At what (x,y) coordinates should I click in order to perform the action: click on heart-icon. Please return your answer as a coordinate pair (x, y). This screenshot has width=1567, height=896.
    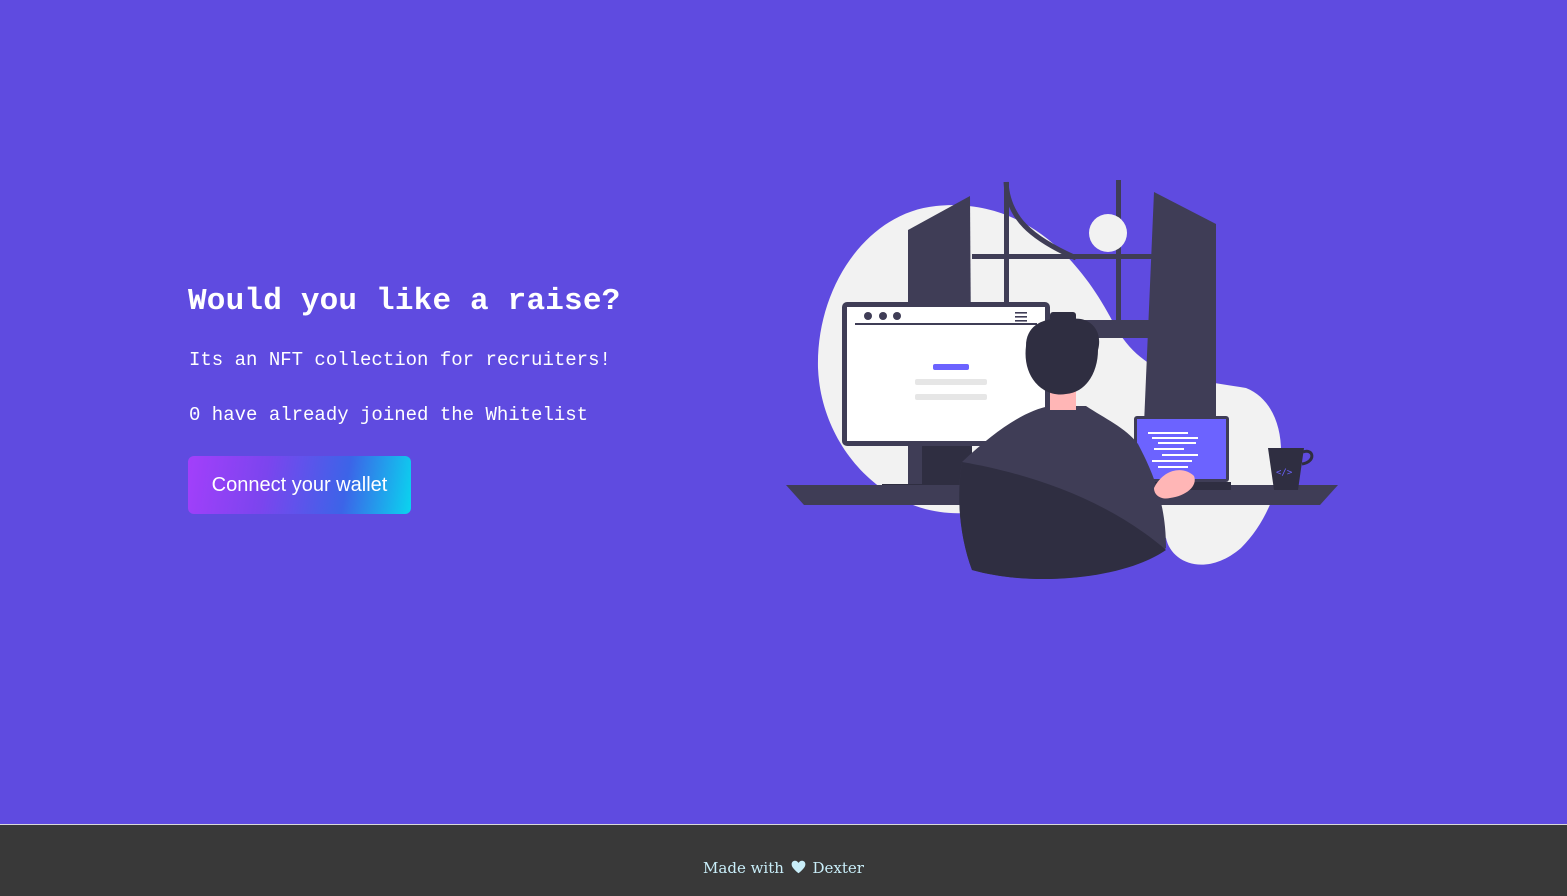
    Looking at the image, I should click on (798, 867).